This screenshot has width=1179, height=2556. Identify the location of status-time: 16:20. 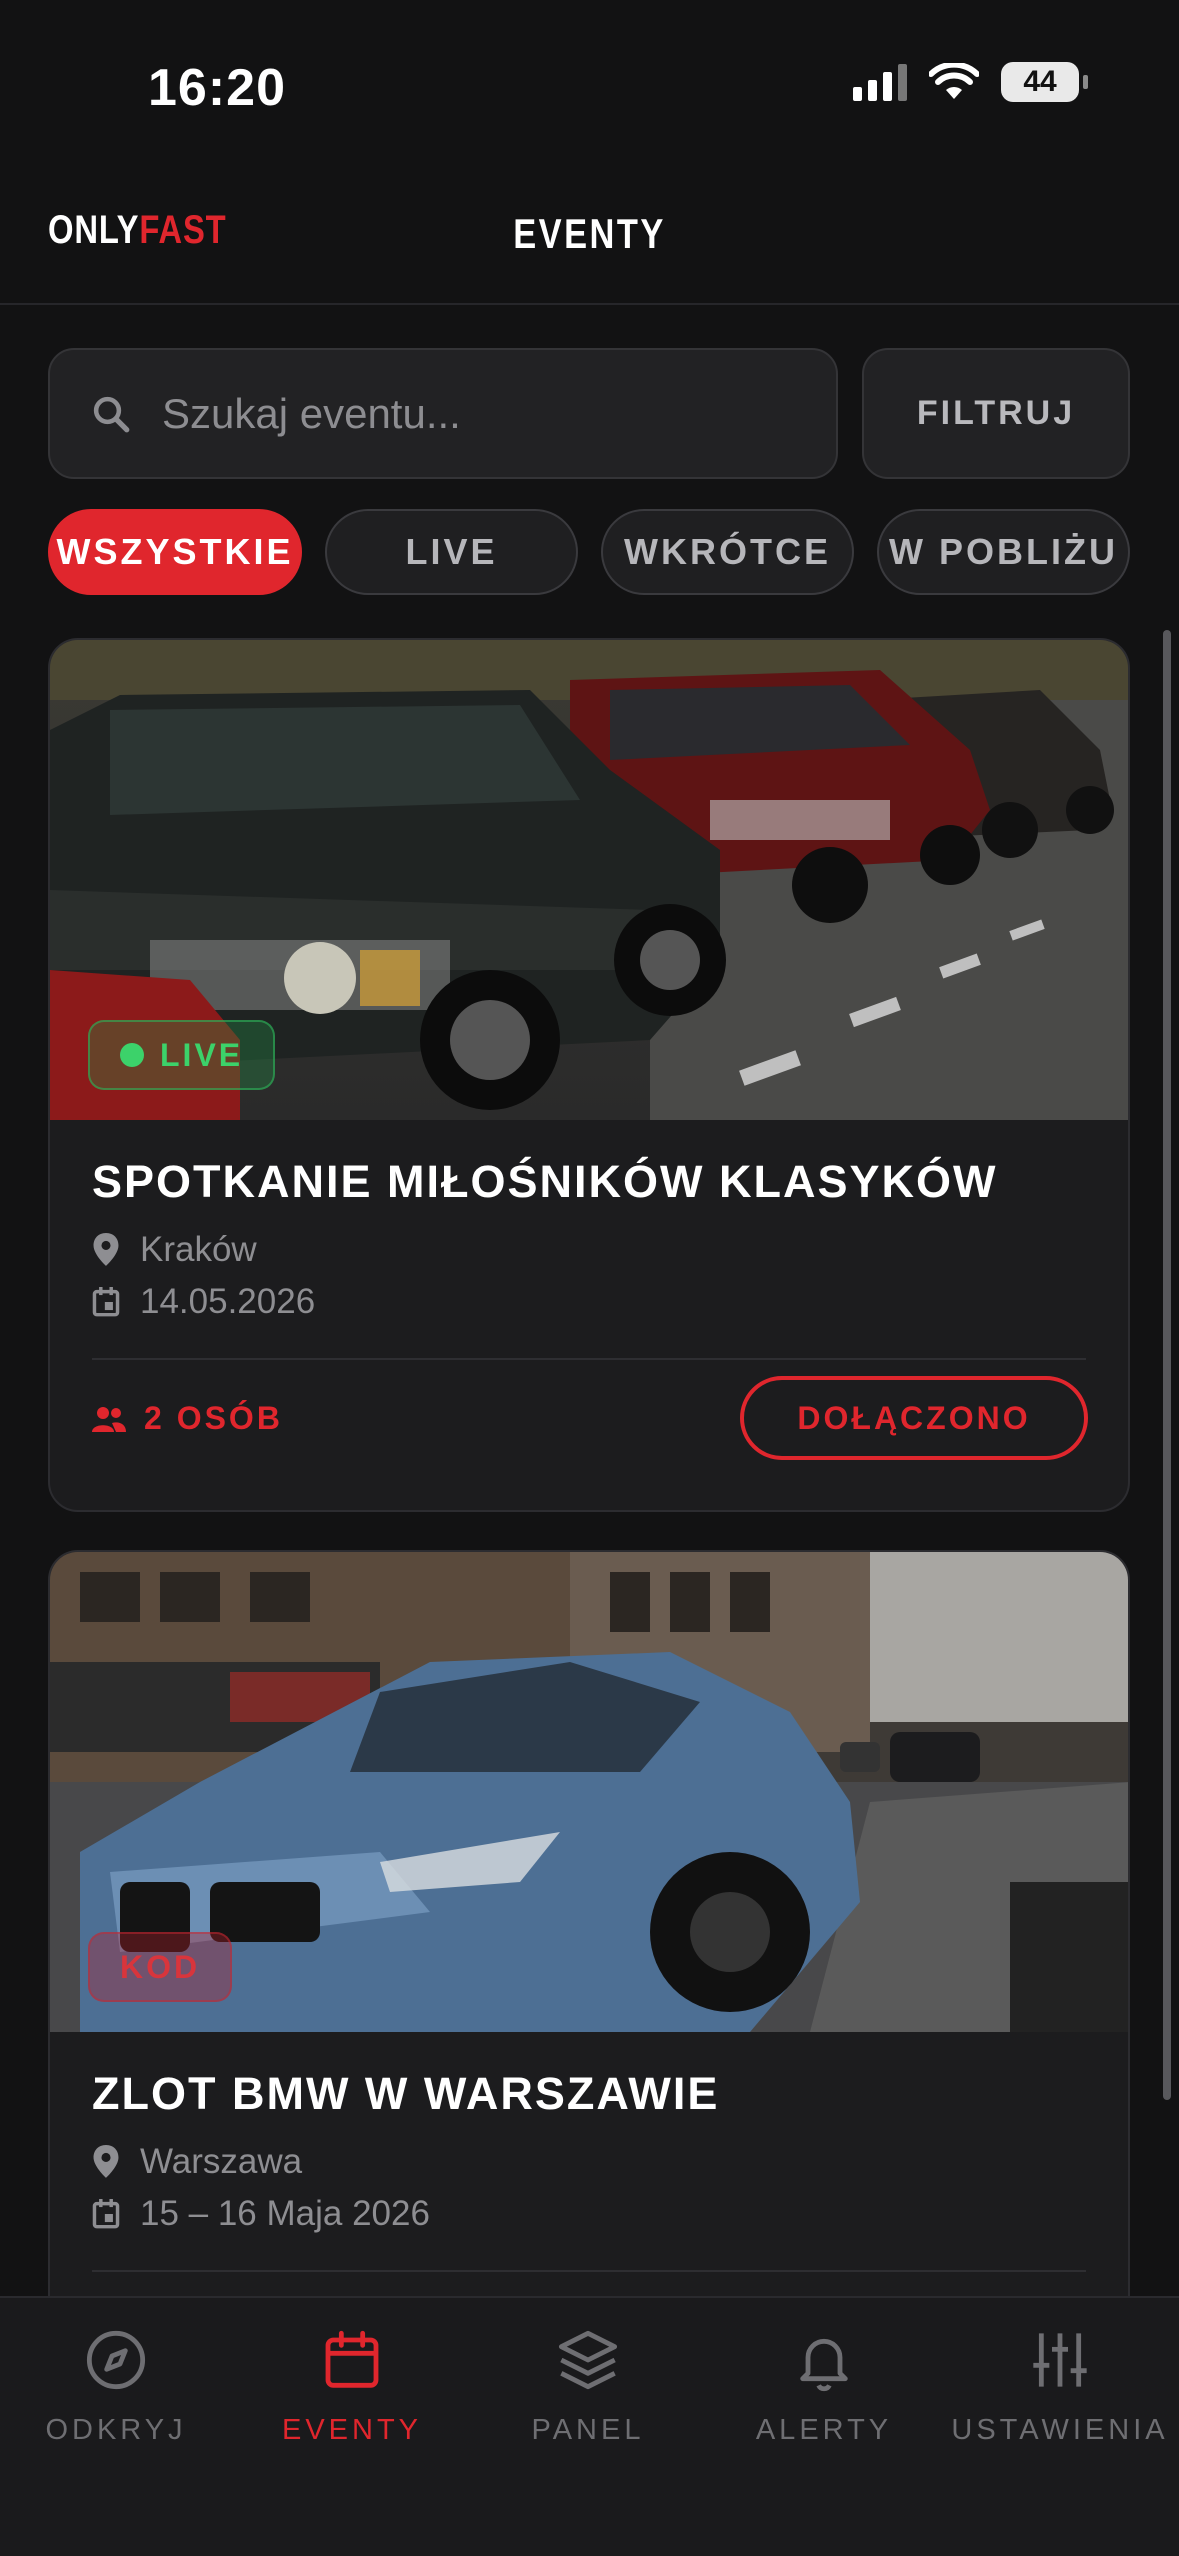
(217, 88).